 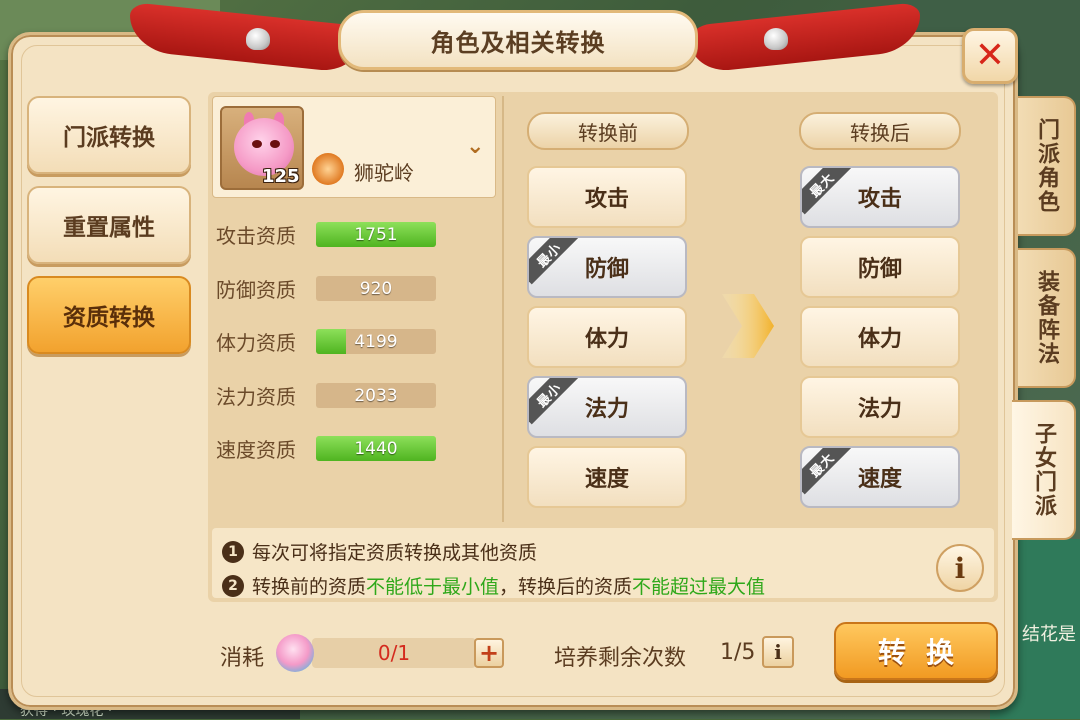 I want to click on before-option: 攻击, so click(x=607, y=197).